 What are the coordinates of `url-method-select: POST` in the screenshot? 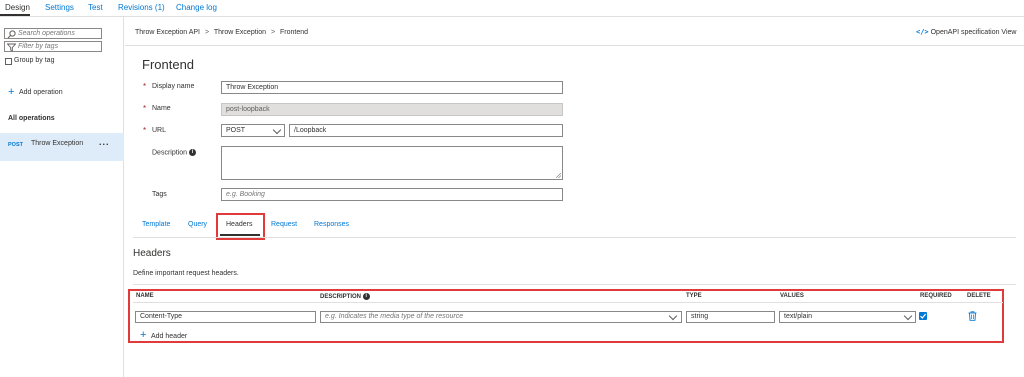 It's located at (253, 130).